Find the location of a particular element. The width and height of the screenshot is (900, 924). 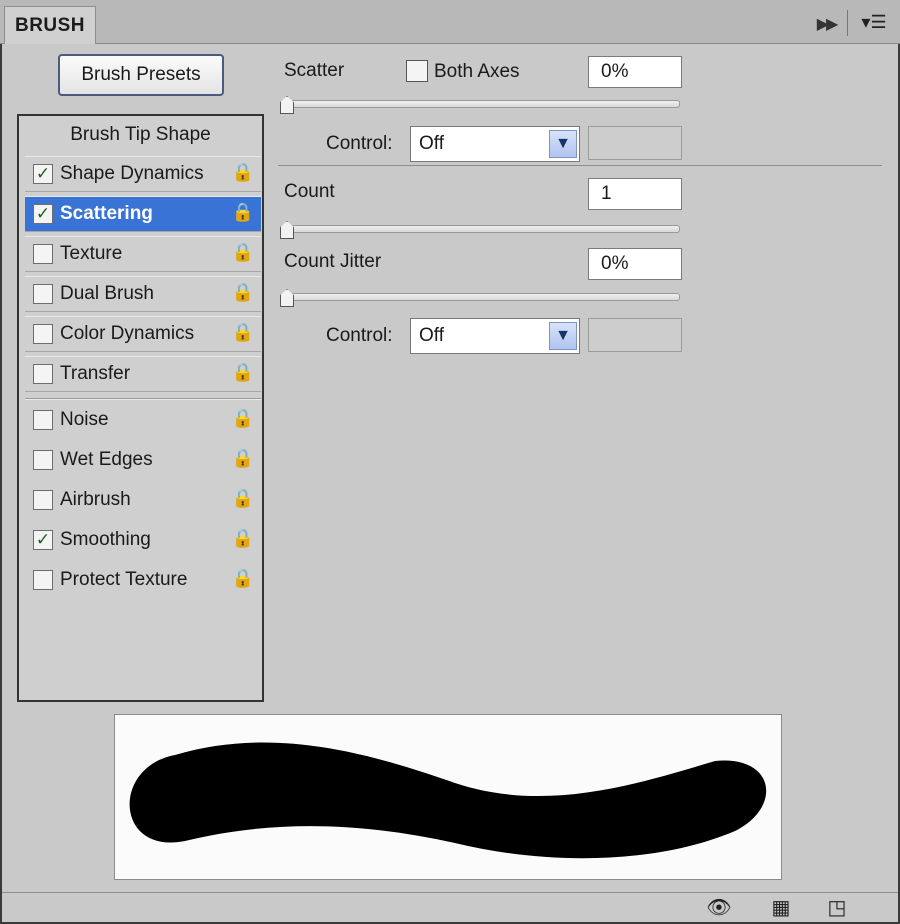

option-shape-dynamics: ✓ Shape Dynamics 🔒 is located at coordinates (143, 174).